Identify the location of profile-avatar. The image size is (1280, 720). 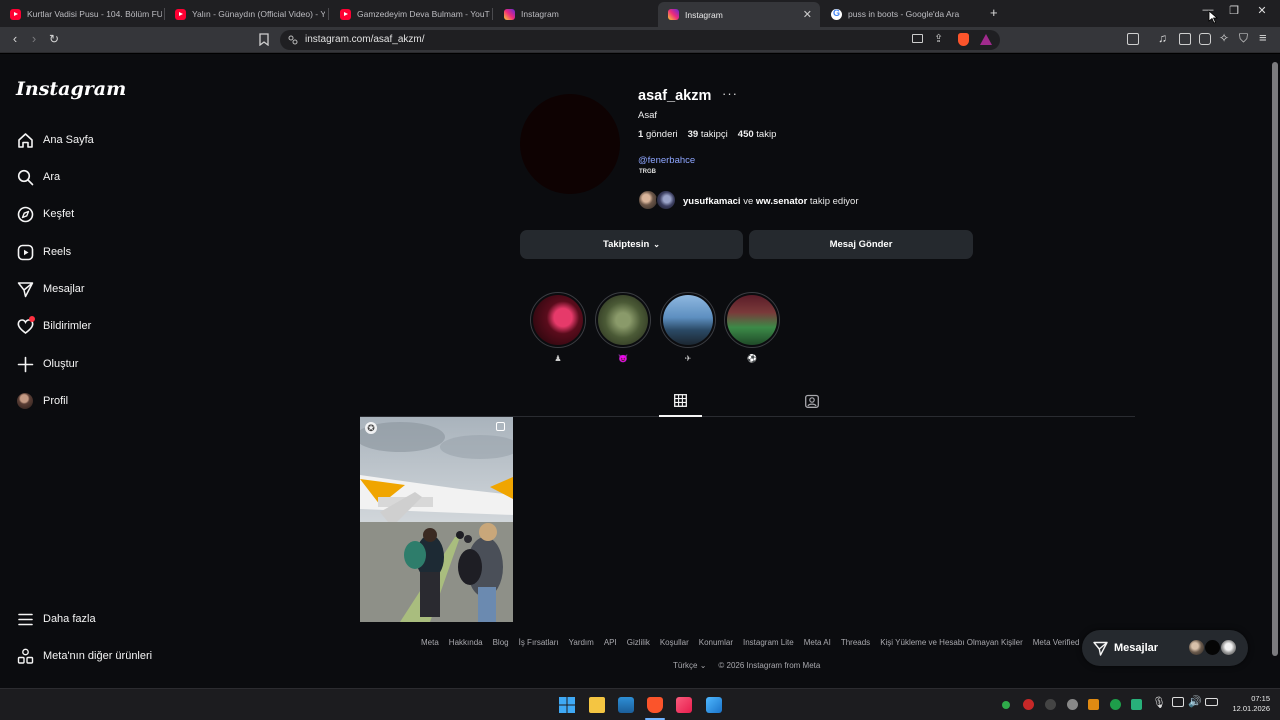
(570, 144).